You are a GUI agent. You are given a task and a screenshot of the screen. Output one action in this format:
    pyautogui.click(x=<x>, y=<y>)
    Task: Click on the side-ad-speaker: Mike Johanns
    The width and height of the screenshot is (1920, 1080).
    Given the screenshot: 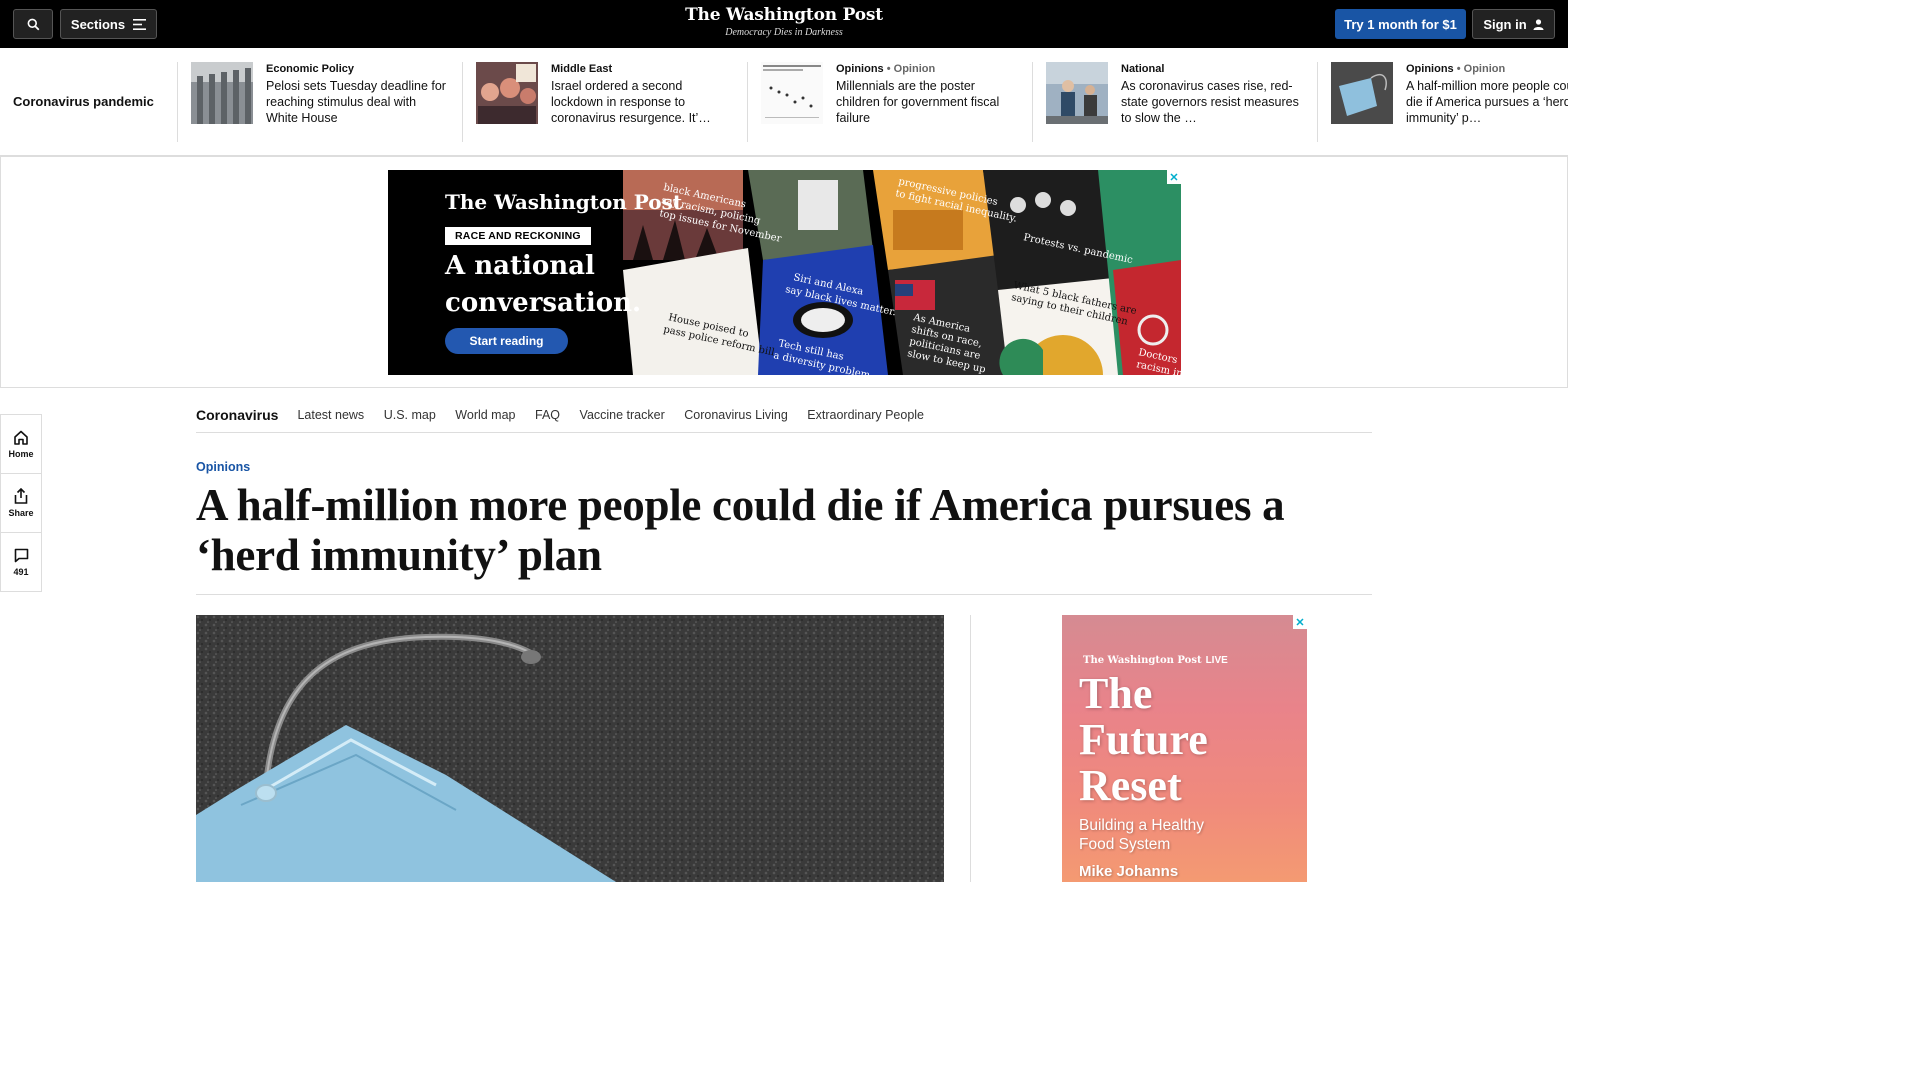 What is the action you would take?
    pyautogui.click(x=1129, y=871)
    